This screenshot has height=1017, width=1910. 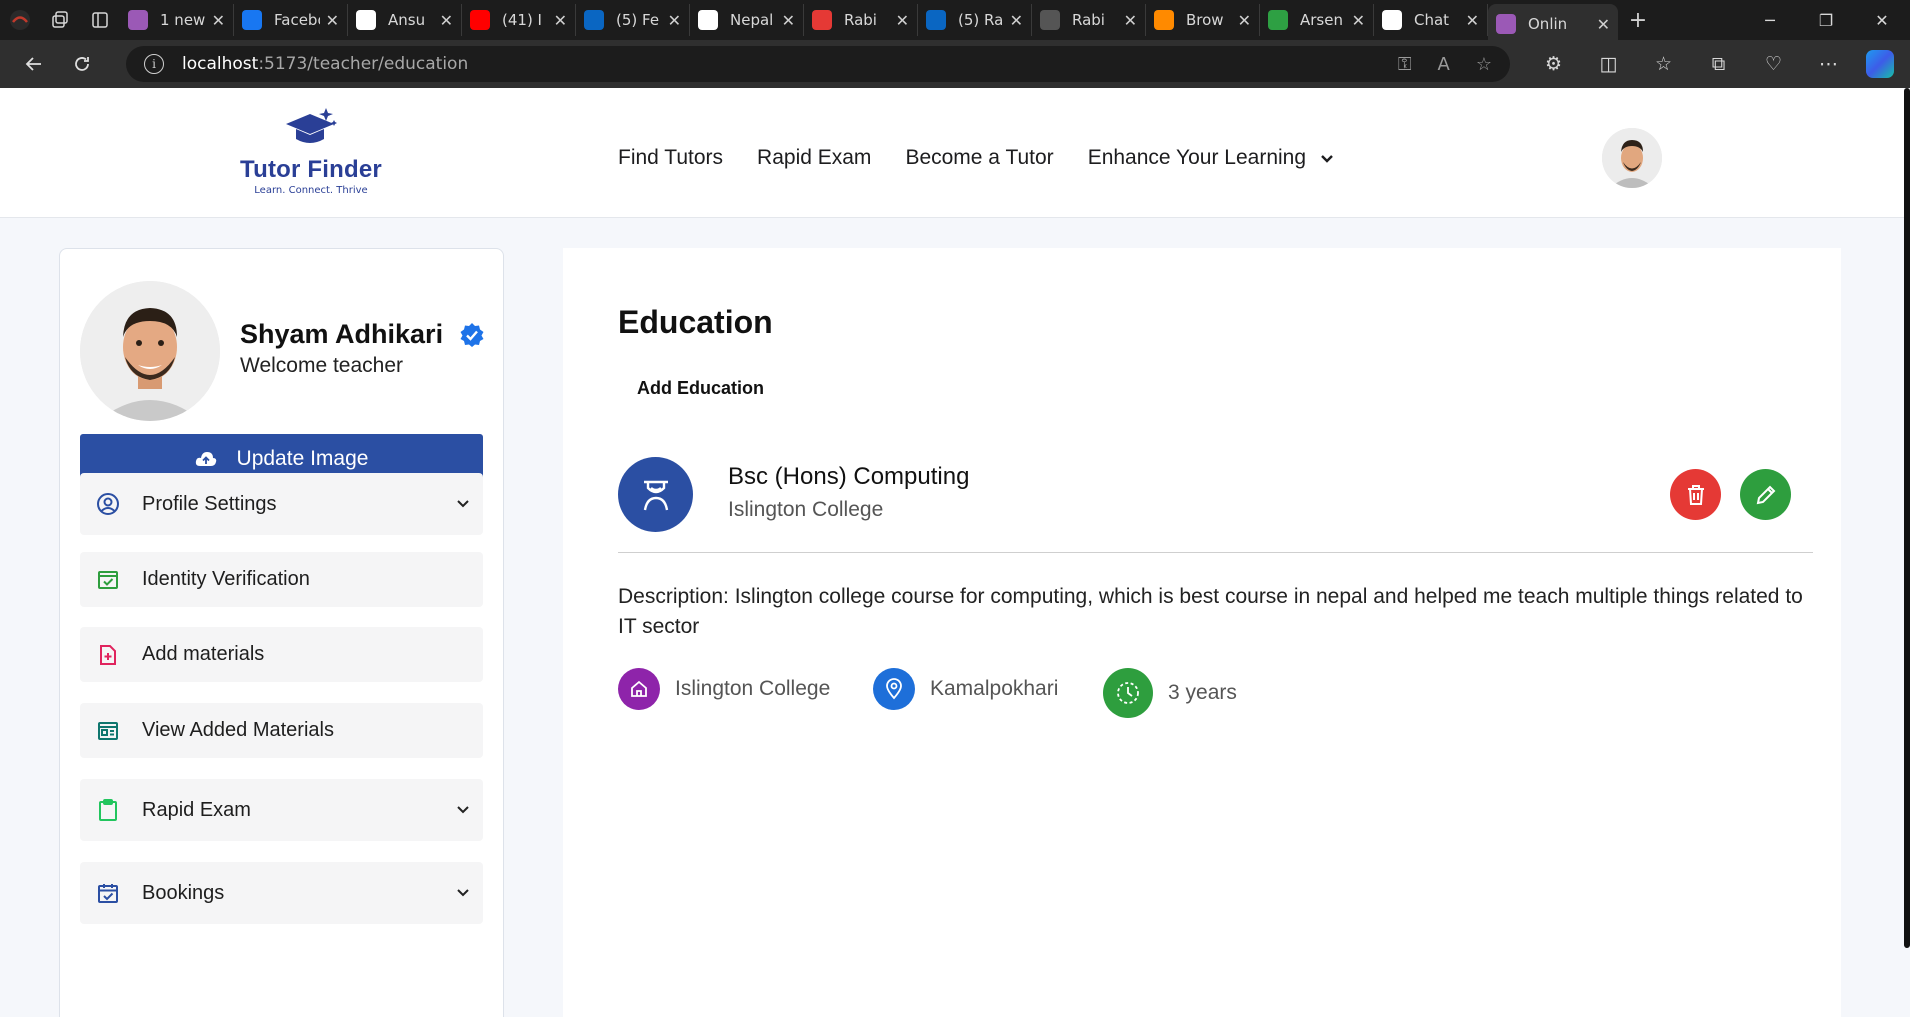 I want to click on back-button, so click(x=34, y=64).